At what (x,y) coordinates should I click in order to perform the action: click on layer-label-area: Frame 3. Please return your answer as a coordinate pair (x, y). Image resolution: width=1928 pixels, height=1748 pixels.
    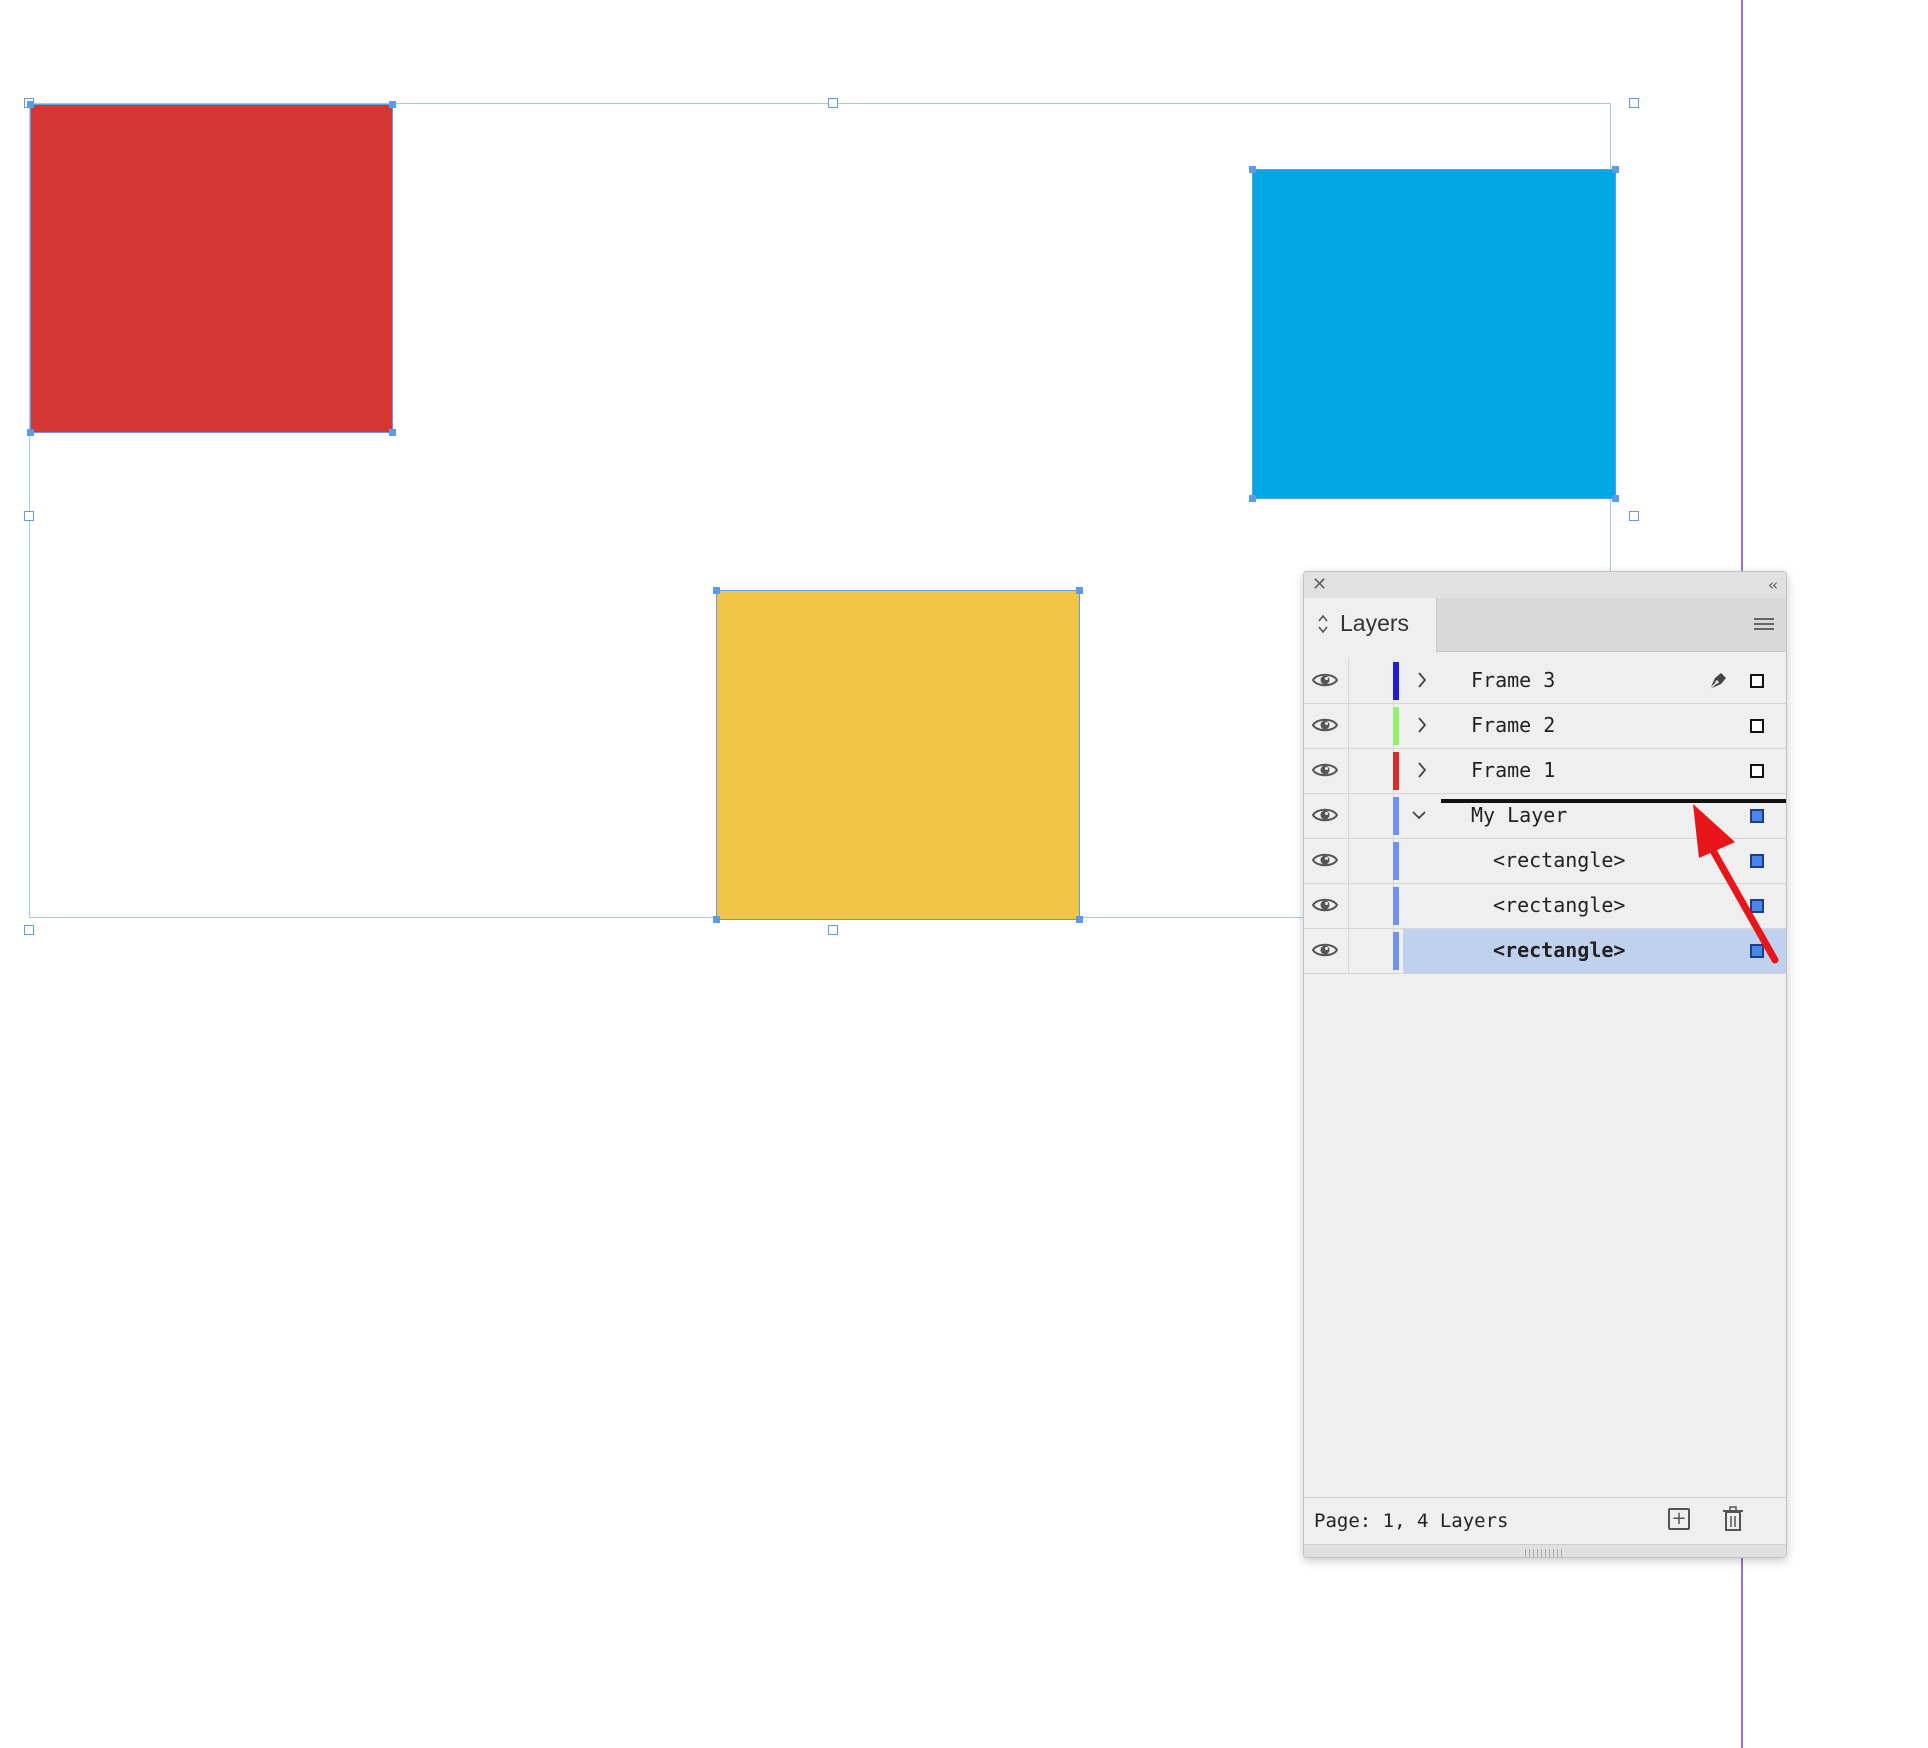
    Looking at the image, I should click on (1594, 681).